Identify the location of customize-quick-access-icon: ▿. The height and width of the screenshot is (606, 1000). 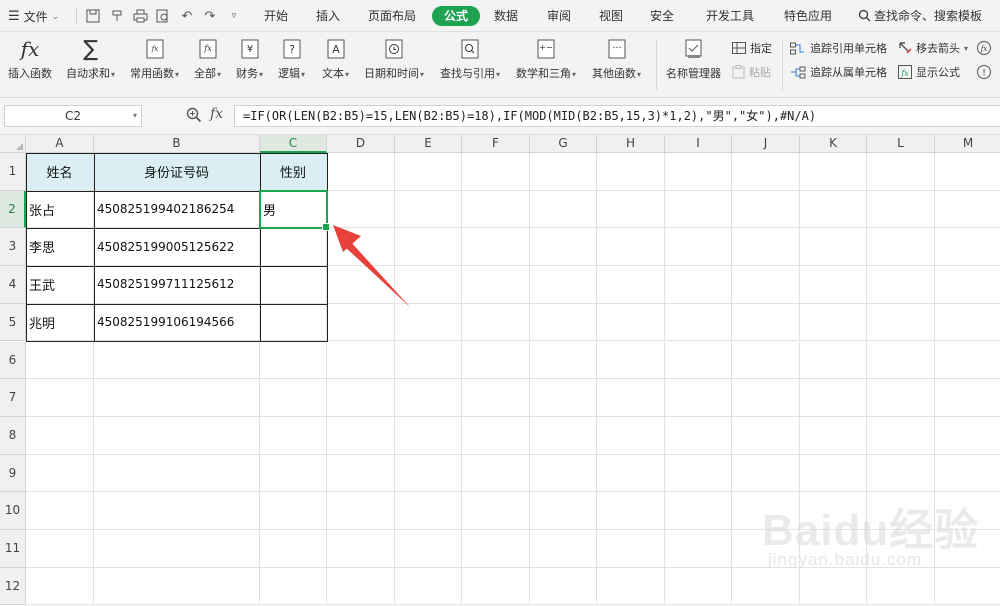
(234, 16).